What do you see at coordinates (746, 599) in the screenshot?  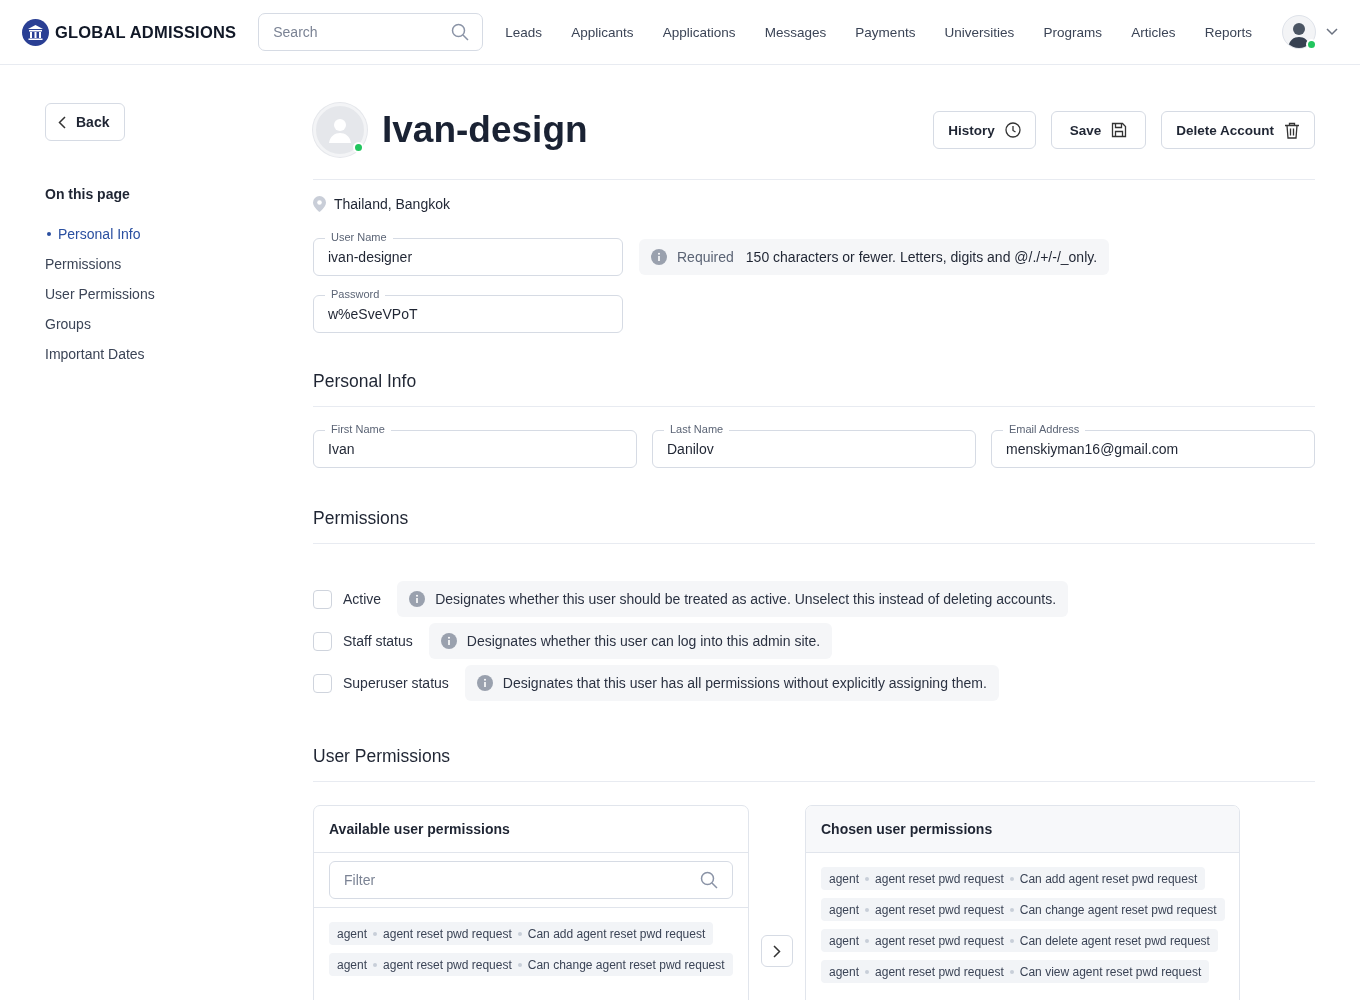 I see `hint-text: Designates whether this user should be treated as active. Unselect this instead of deleting accounts.` at bounding box center [746, 599].